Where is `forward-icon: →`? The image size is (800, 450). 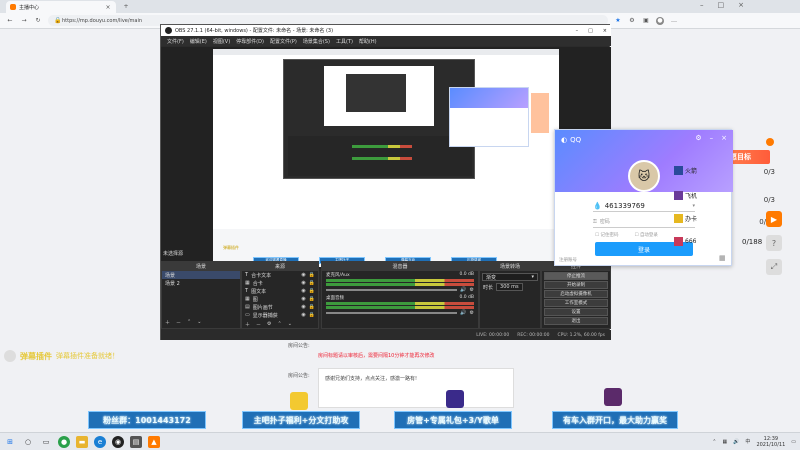 forward-icon: → is located at coordinates (24, 21).